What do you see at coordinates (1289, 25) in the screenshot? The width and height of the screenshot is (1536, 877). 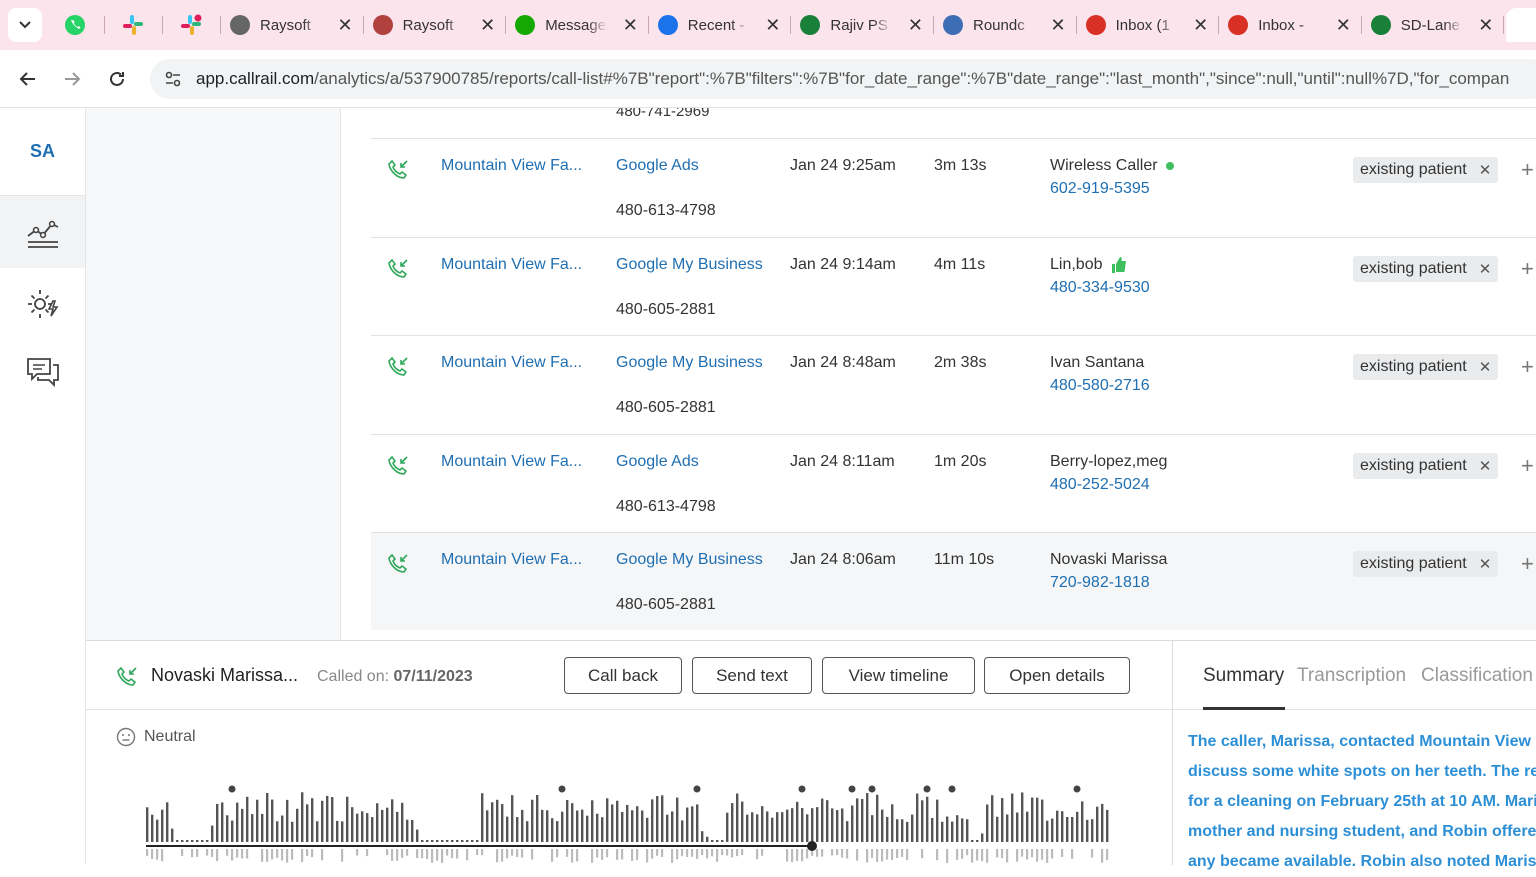 I see `browser-tab: Inbox - ✕` at bounding box center [1289, 25].